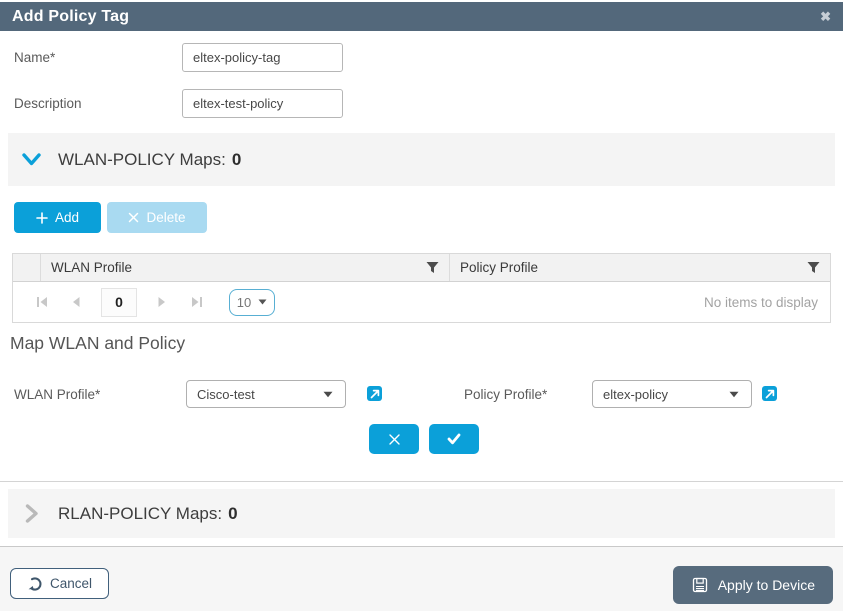  What do you see at coordinates (71, 16) in the screenshot?
I see `dialog-title: Add Policy Tag` at bounding box center [71, 16].